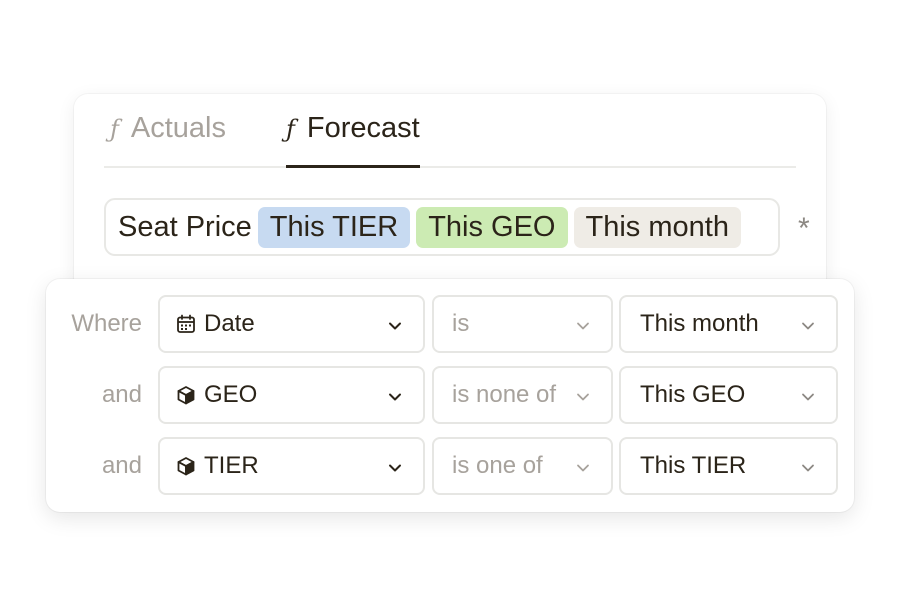 The width and height of the screenshot is (900, 601). Describe the element at coordinates (693, 465) in the screenshot. I see `value-select-label: This TIER` at that location.